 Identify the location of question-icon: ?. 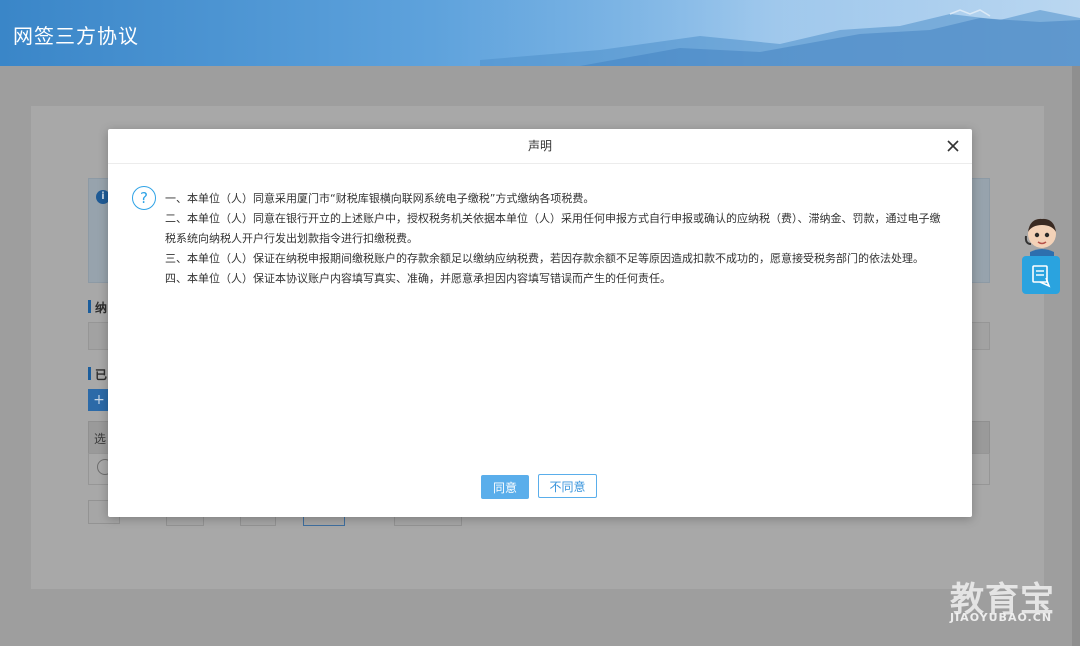
(144, 198).